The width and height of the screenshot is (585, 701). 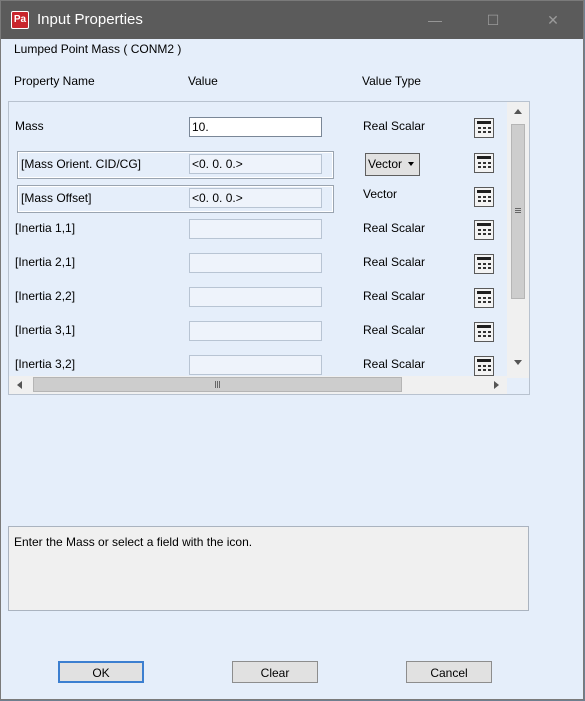 What do you see at coordinates (394, 330) in the screenshot?
I see `row-type-inertia-31: Real Scalar` at bounding box center [394, 330].